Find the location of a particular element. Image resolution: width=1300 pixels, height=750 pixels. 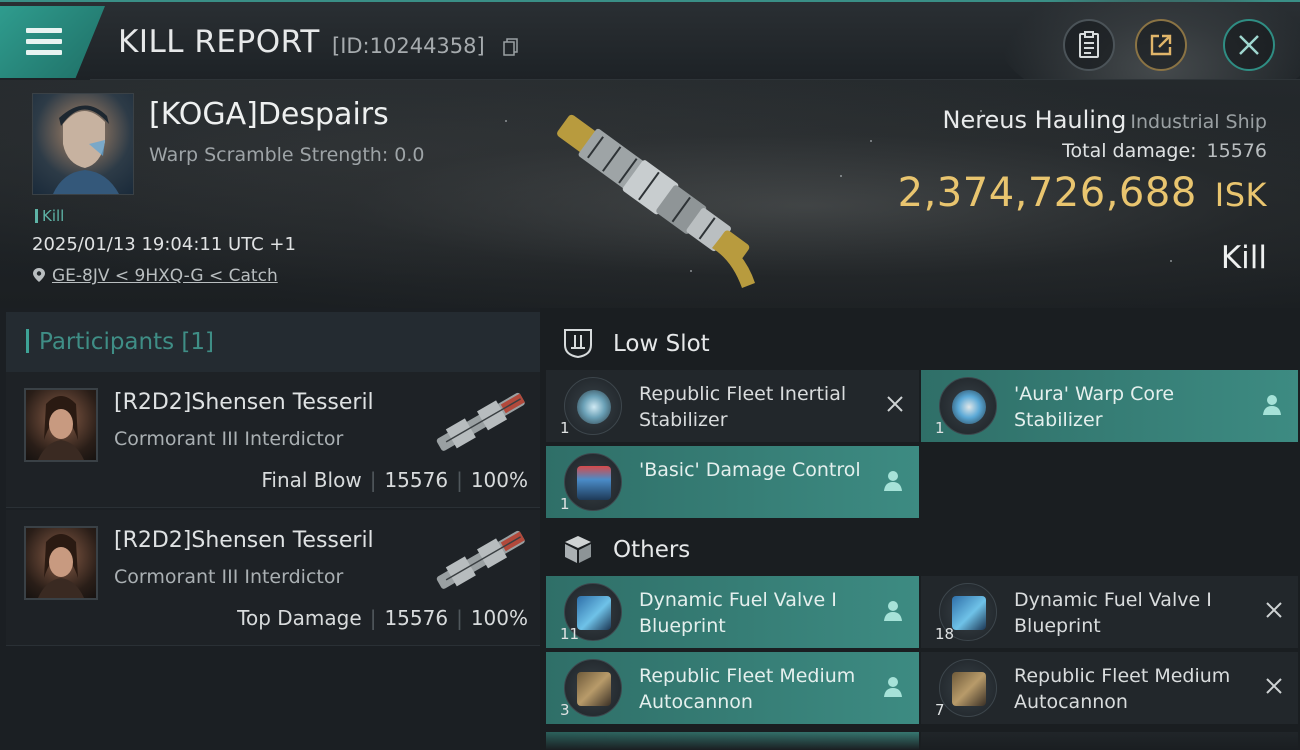

fitting-item: 18 Dynamic Fuel Valve I Blueprint is located at coordinates (1109, 612).